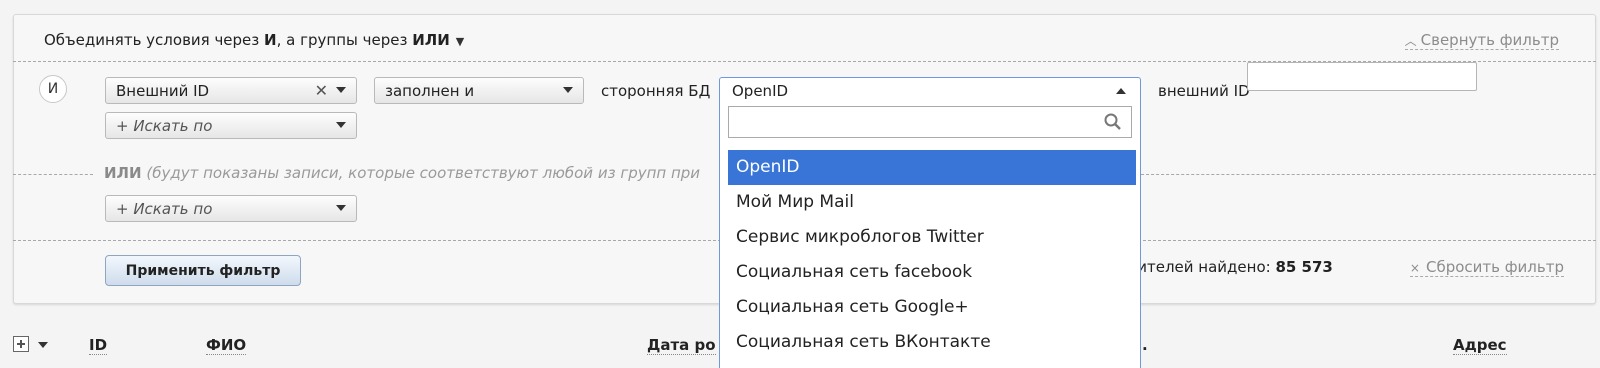 This screenshot has width=1600, height=368. Describe the element at coordinates (932, 167) in the screenshot. I see `dropdown-option-openid: OpenID` at that location.